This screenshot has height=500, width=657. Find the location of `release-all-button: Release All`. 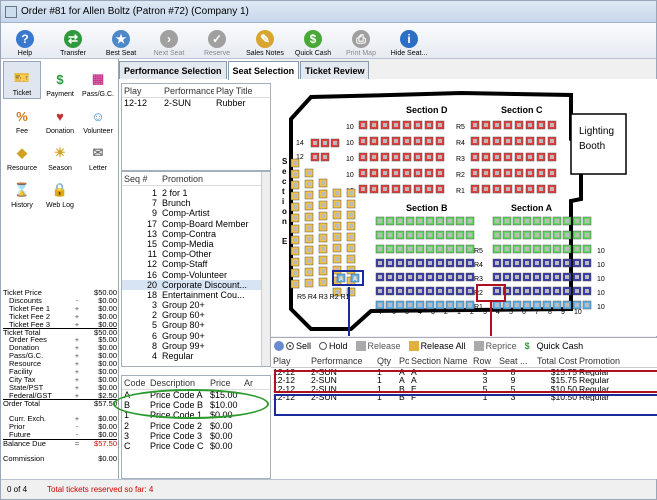

release-all-button: Release All is located at coordinates (437, 346).